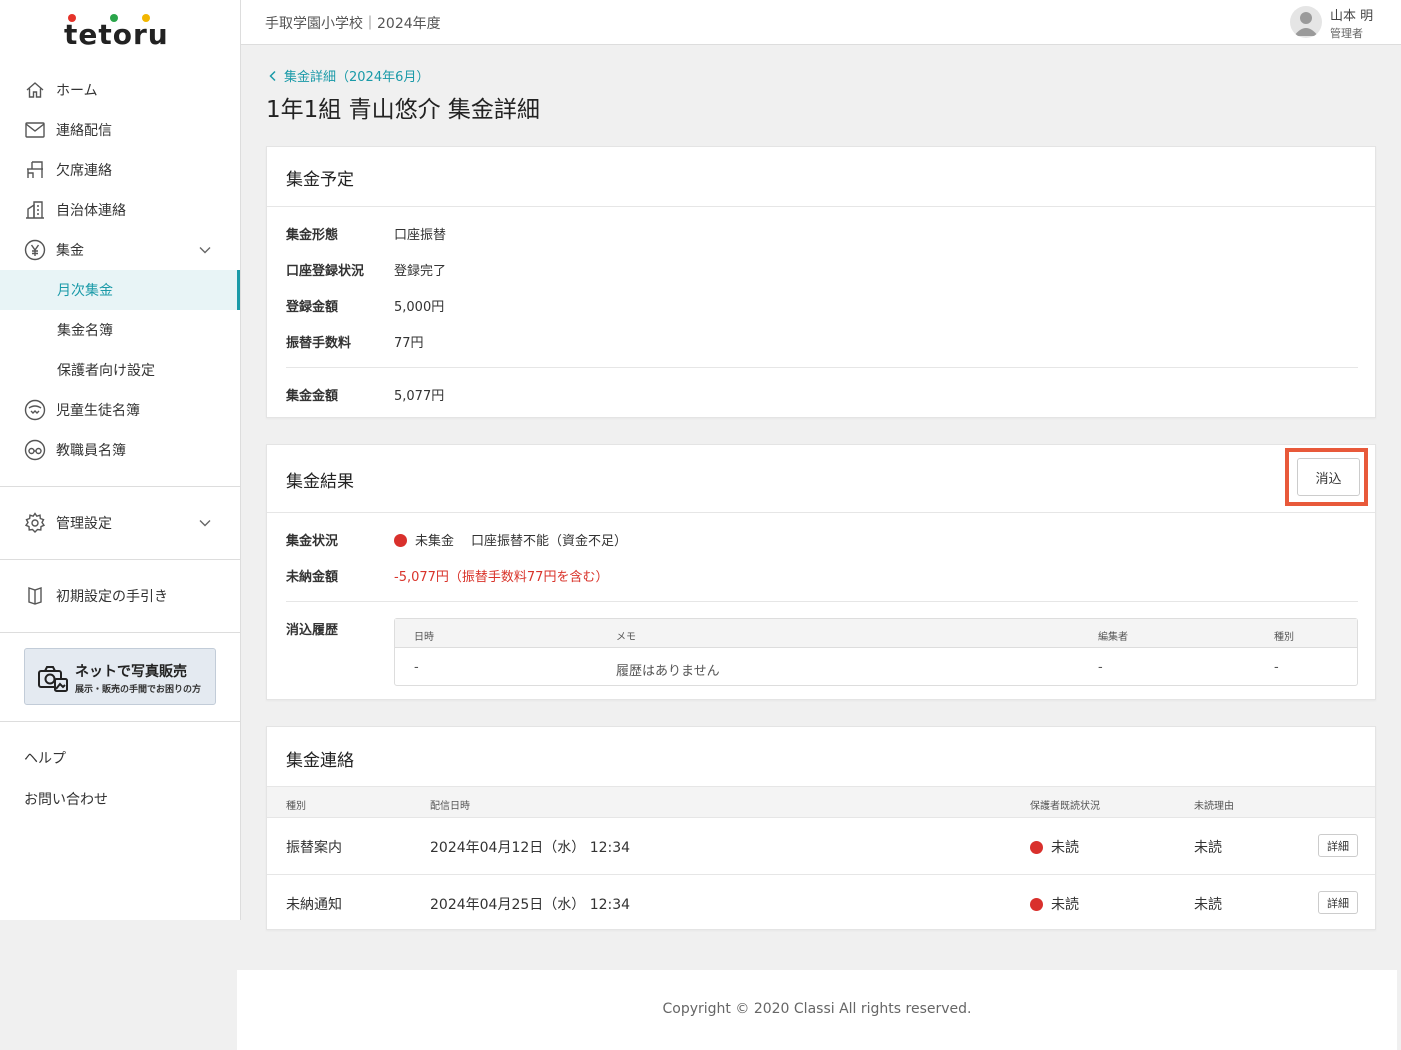  What do you see at coordinates (668, 671) in the screenshot?
I see `table-cell: 履歴はありません` at bounding box center [668, 671].